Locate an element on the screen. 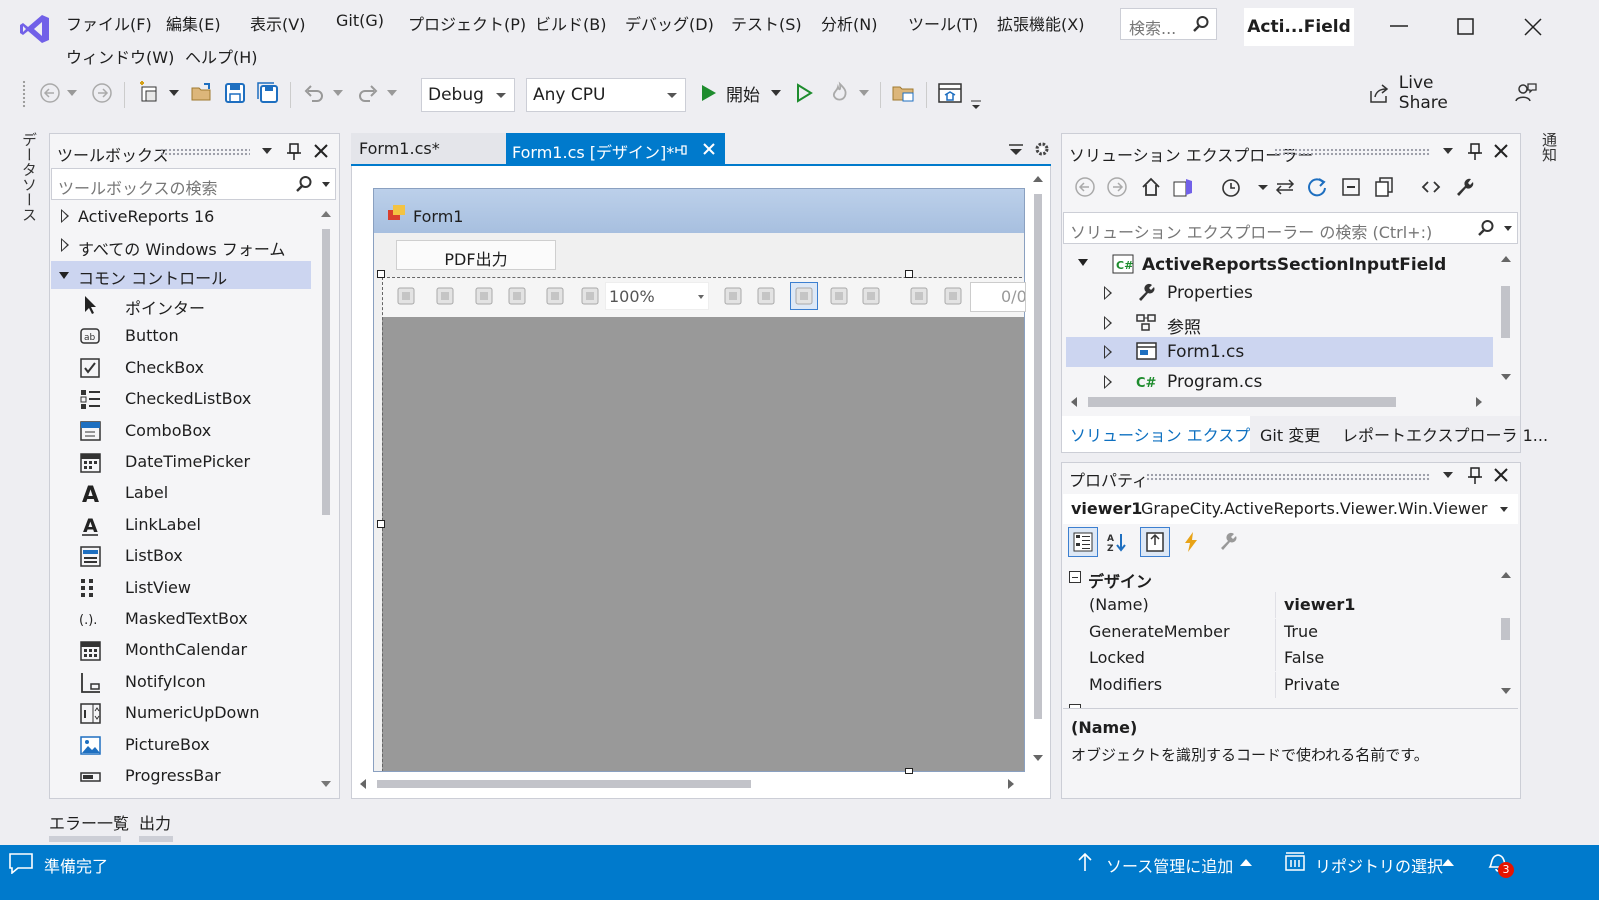 The image size is (1599, 900). collapse-all-icon is located at coordinates (1352, 189).